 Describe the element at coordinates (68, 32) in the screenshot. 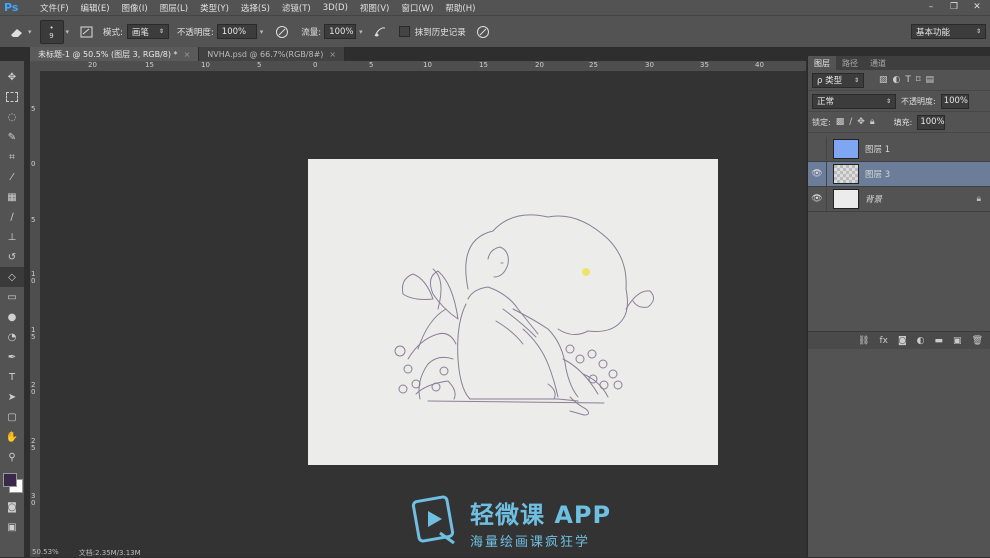

I see `brush-arrow-icon: ▾` at that location.